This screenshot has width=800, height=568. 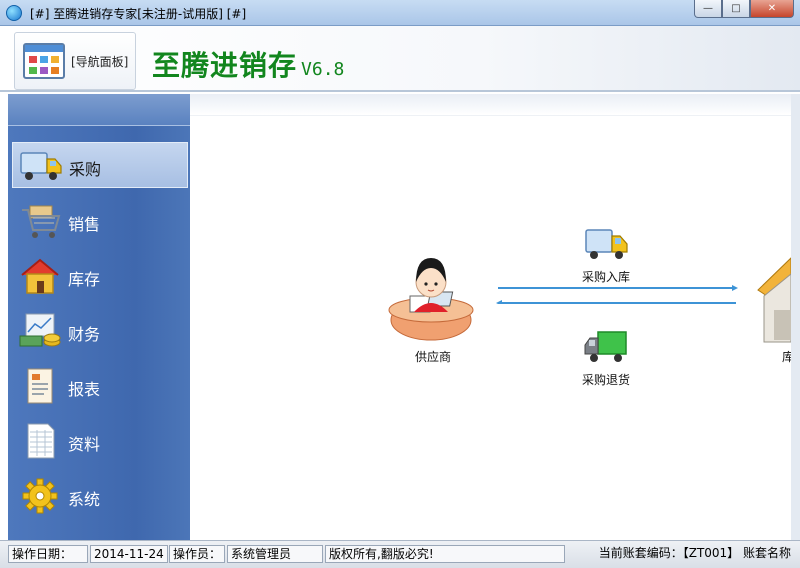 I want to click on house-icon, so click(x=40, y=276).